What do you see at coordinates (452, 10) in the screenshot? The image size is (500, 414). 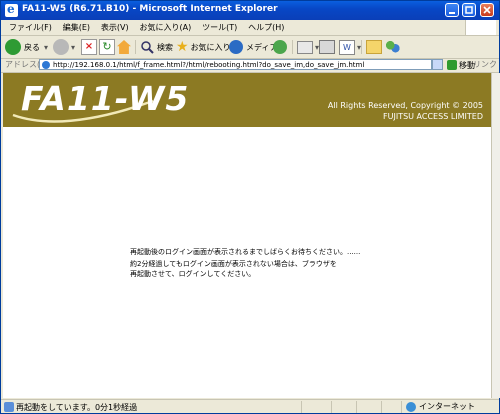 I see `minimize-button` at bounding box center [452, 10].